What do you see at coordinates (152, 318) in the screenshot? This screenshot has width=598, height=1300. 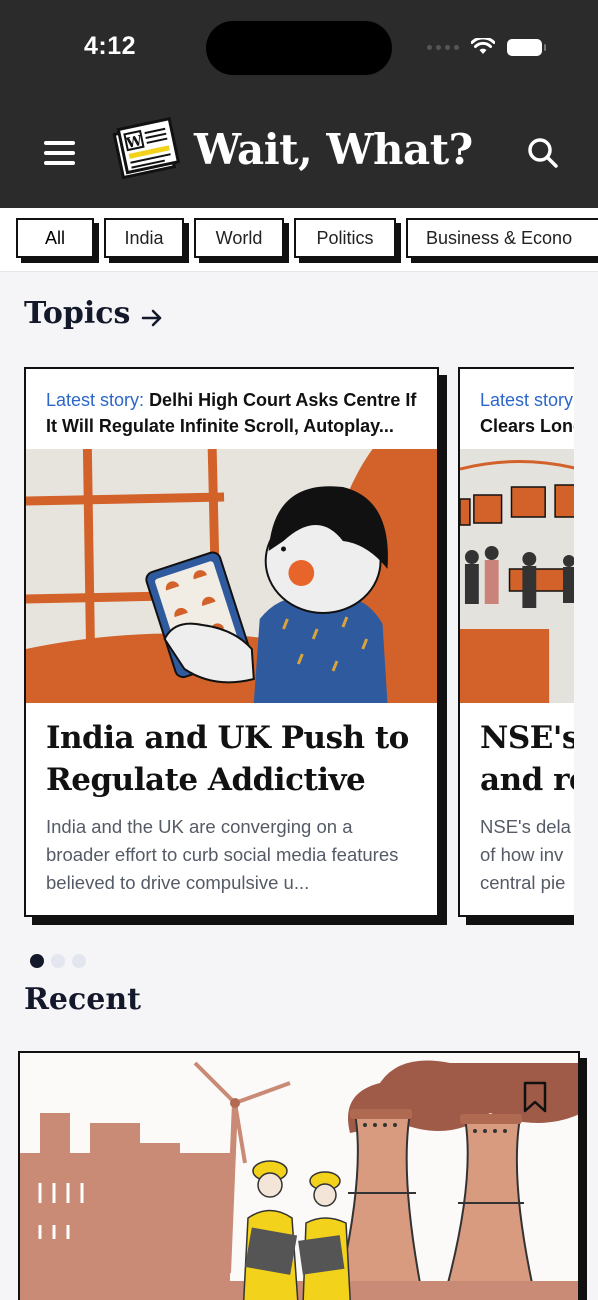 I see `arrow-right-icon` at bounding box center [152, 318].